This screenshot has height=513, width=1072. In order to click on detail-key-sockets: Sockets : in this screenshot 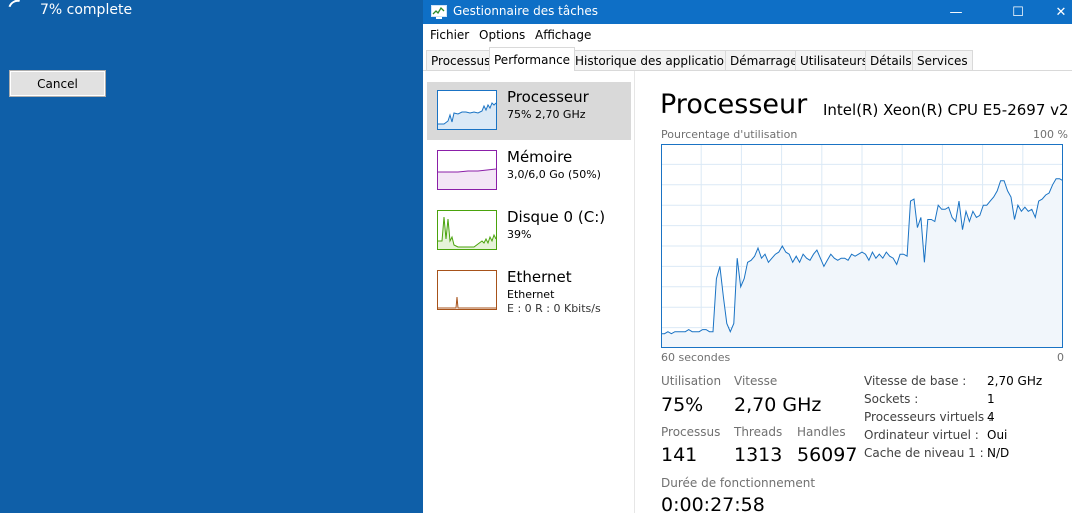, I will do `click(891, 399)`.